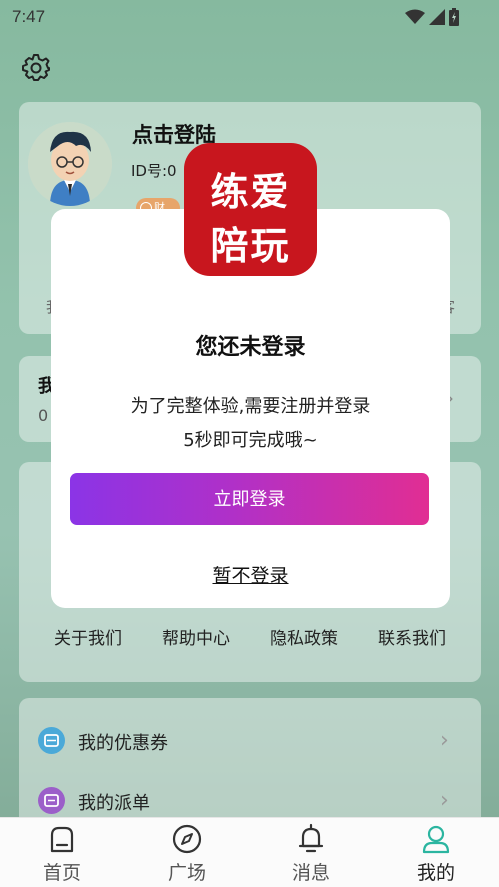 The width and height of the screenshot is (499, 887). Describe the element at coordinates (29, 16) in the screenshot. I see `status-time: 7:47` at that location.